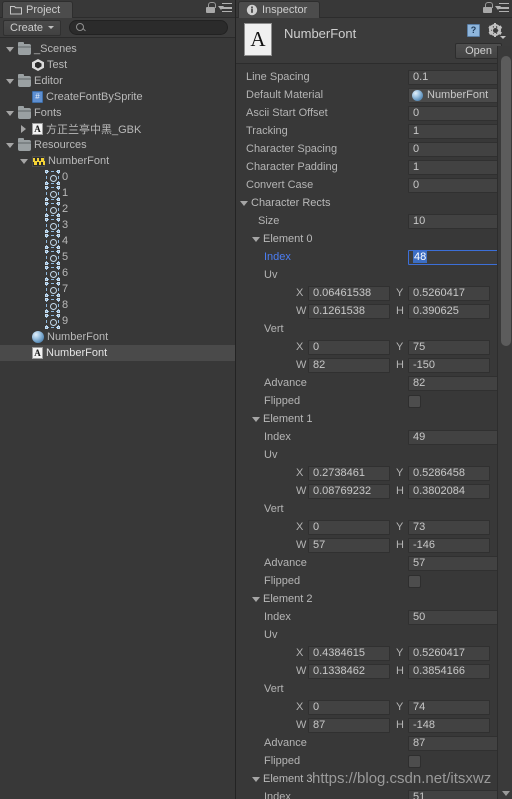 The width and height of the screenshot is (512, 799). Describe the element at coordinates (117, 81) in the screenshot. I see `project-tree-item: Editor` at that location.